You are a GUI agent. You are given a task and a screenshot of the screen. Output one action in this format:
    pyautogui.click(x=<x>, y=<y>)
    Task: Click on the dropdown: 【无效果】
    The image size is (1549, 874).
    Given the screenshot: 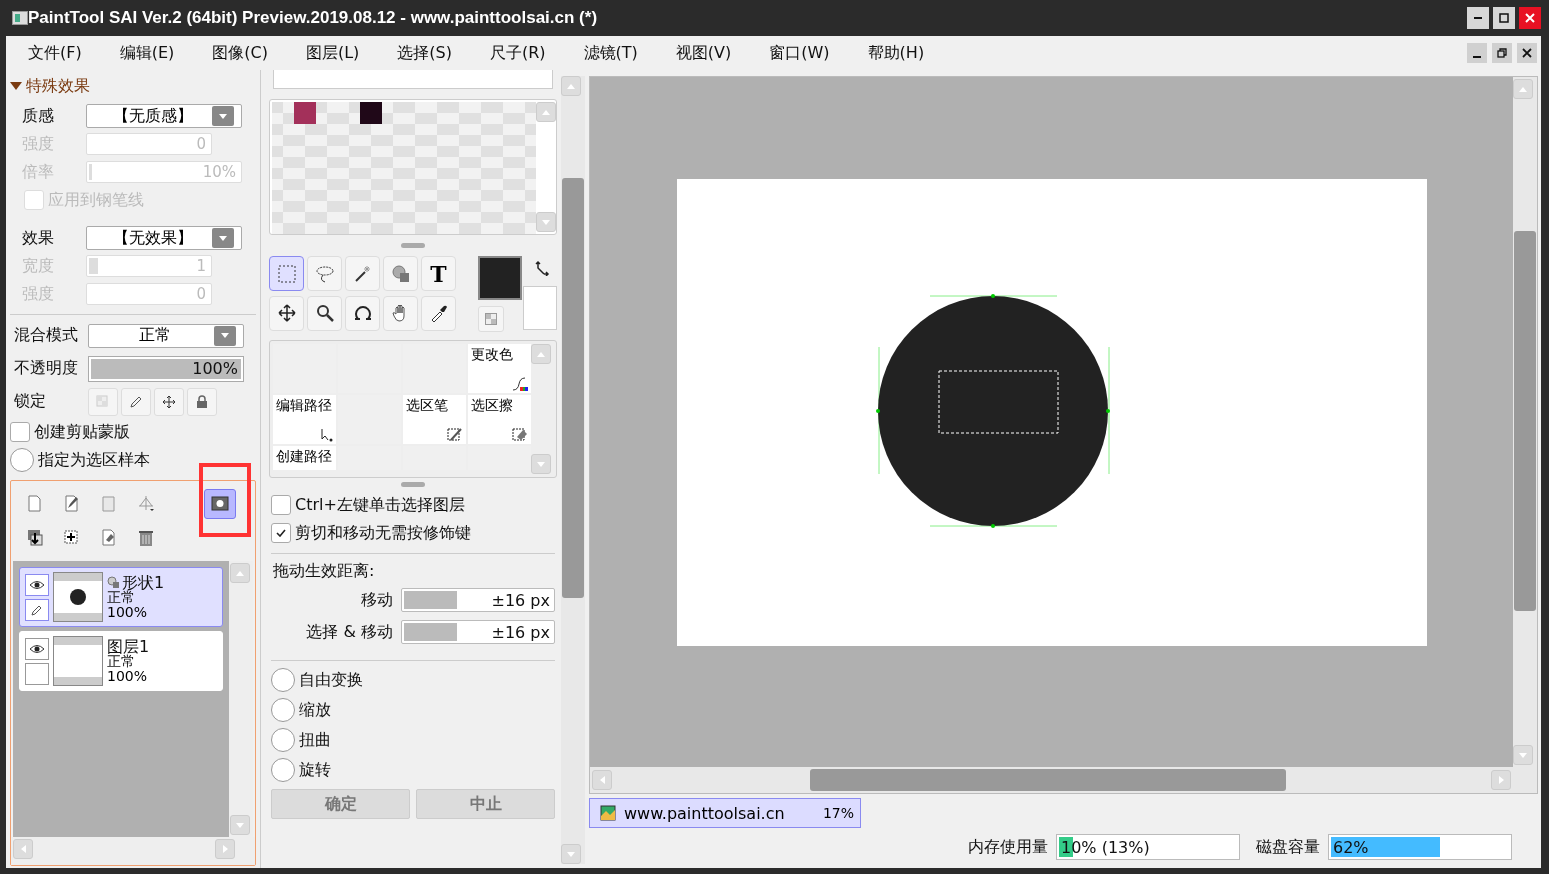 What is the action you would take?
    pyautogui.click(x=164, y=238)
    